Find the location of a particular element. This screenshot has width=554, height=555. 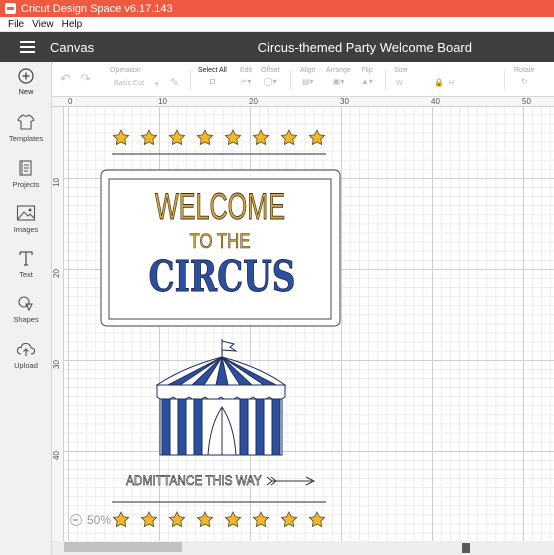

width-field: W is located at coordinates (399, 83).